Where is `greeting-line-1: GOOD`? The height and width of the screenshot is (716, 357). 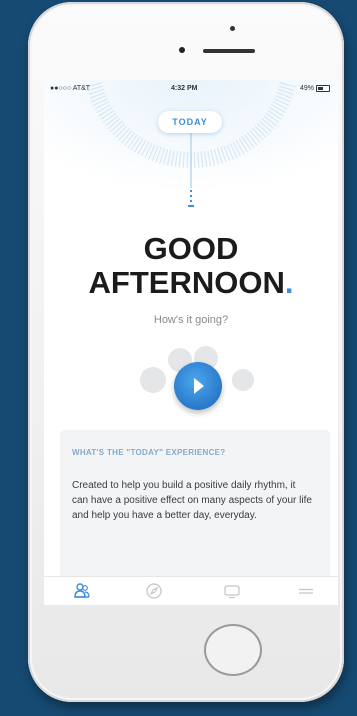 greeting-line-1: GOOD is located at coordinates (191, 248).